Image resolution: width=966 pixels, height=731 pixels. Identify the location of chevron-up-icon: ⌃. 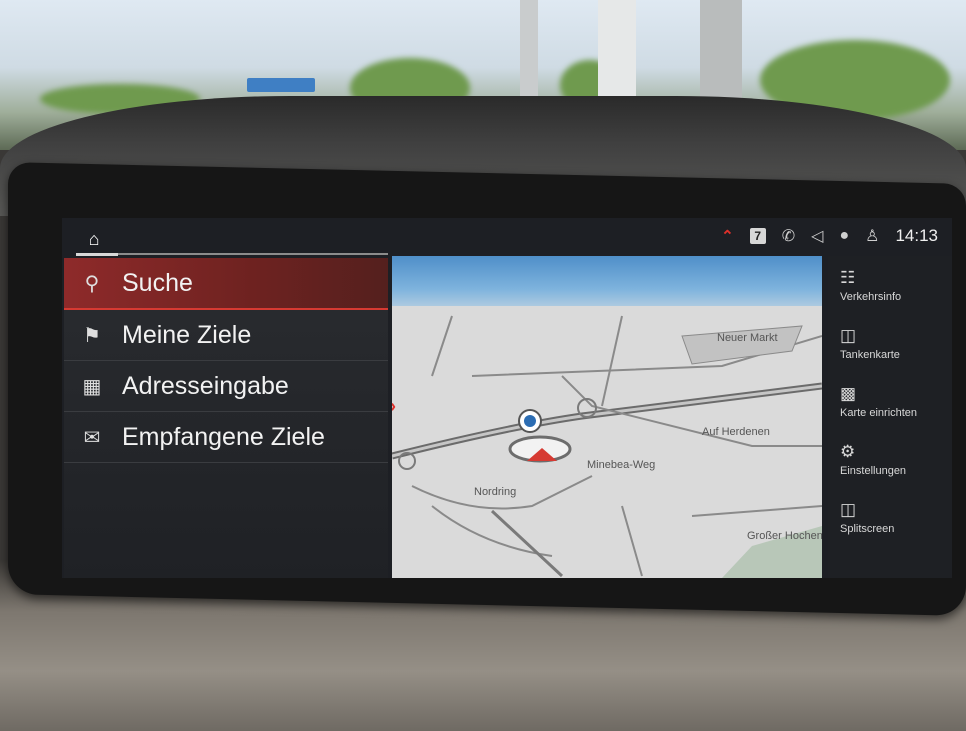
(727, 236).